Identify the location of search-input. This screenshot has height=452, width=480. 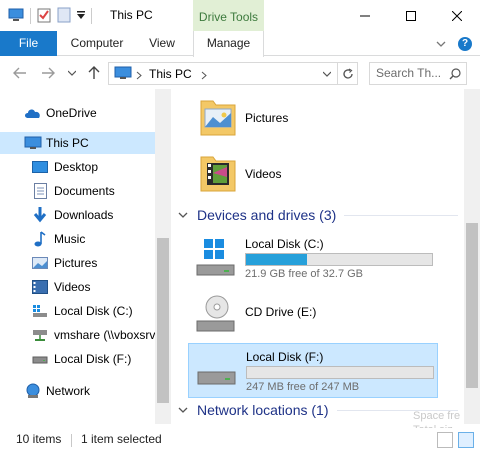
(411, 73).